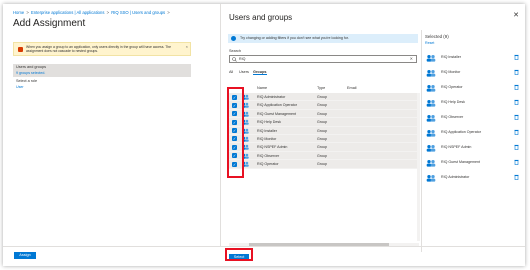 This screenshot has width=530, height=270. Describe the element at coordinates (20, 87) in the screenshot. I see `role-value-link: User` at that location.